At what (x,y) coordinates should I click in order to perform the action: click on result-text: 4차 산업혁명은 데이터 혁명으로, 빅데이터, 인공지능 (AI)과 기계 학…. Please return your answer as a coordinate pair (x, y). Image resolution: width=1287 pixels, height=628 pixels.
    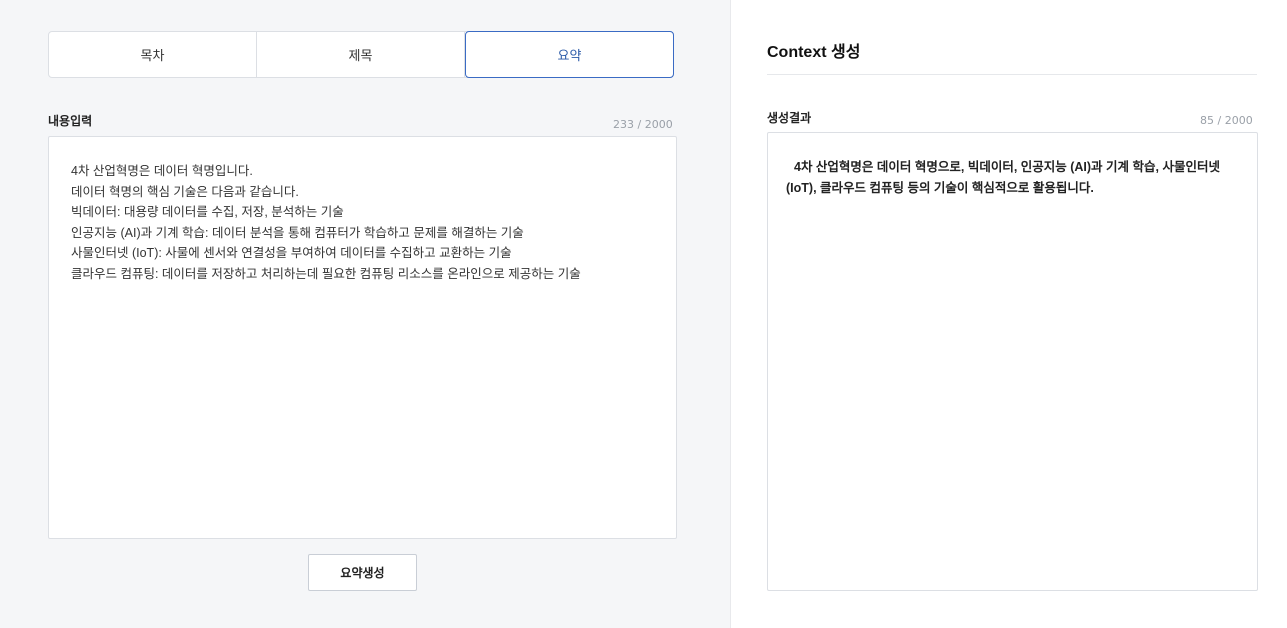
    Looking at the image, I should click on (1003, 177).